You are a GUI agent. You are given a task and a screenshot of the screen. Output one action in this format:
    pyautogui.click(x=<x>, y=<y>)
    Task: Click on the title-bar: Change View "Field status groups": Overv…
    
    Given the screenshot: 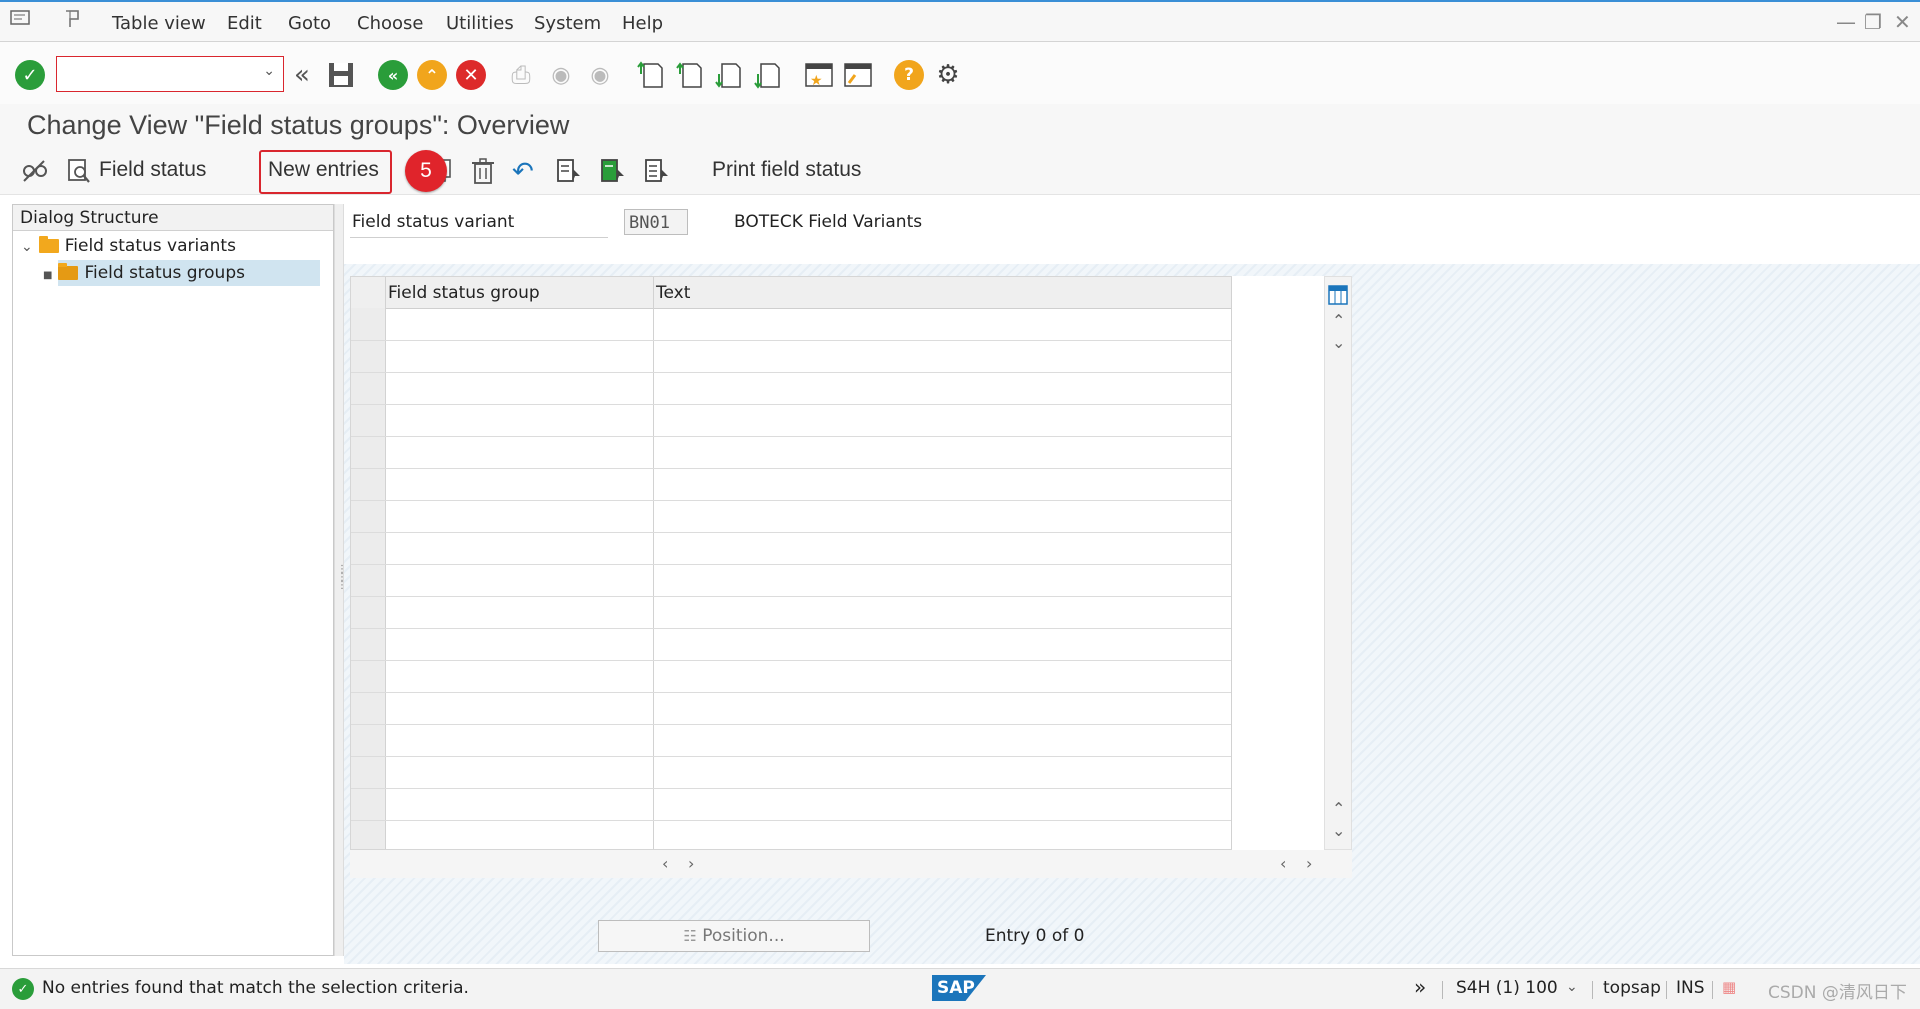 What is the action you would take?
    pyautogui.click(x=960, y=126)
    